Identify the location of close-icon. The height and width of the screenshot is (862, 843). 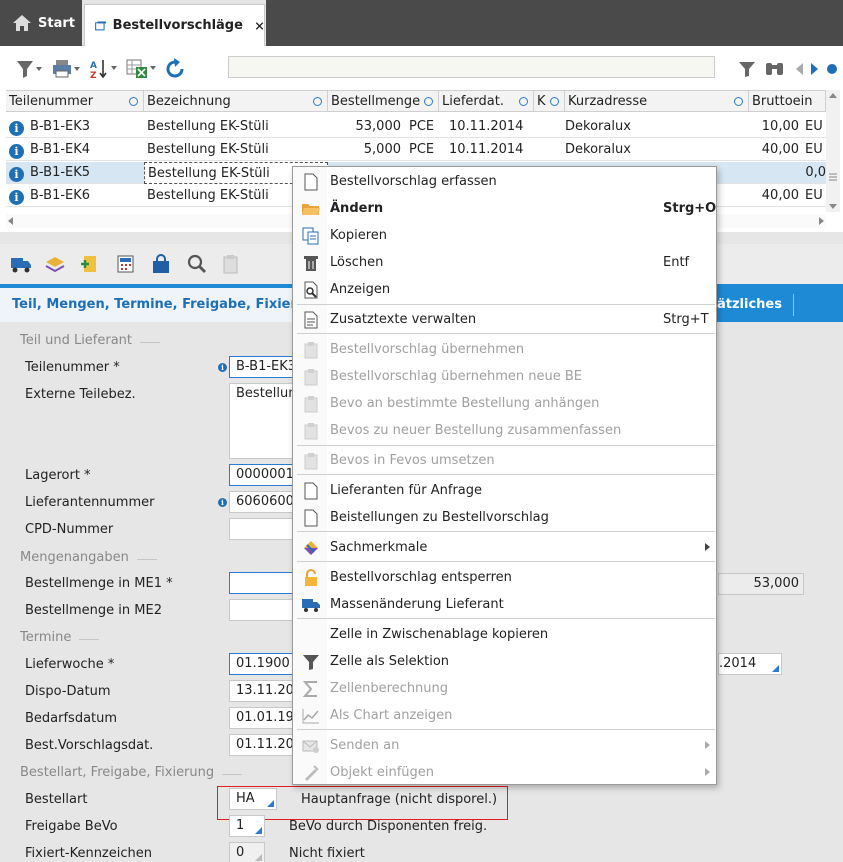
(259, 26).